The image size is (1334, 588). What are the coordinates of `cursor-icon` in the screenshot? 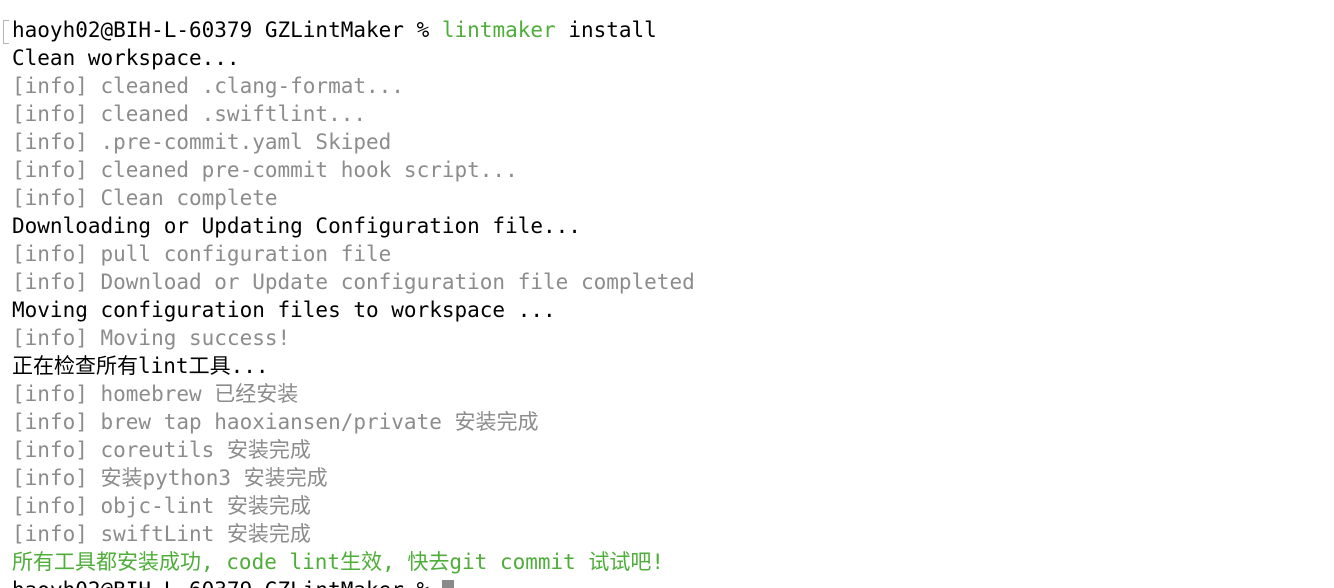 It's located at (447, 584).